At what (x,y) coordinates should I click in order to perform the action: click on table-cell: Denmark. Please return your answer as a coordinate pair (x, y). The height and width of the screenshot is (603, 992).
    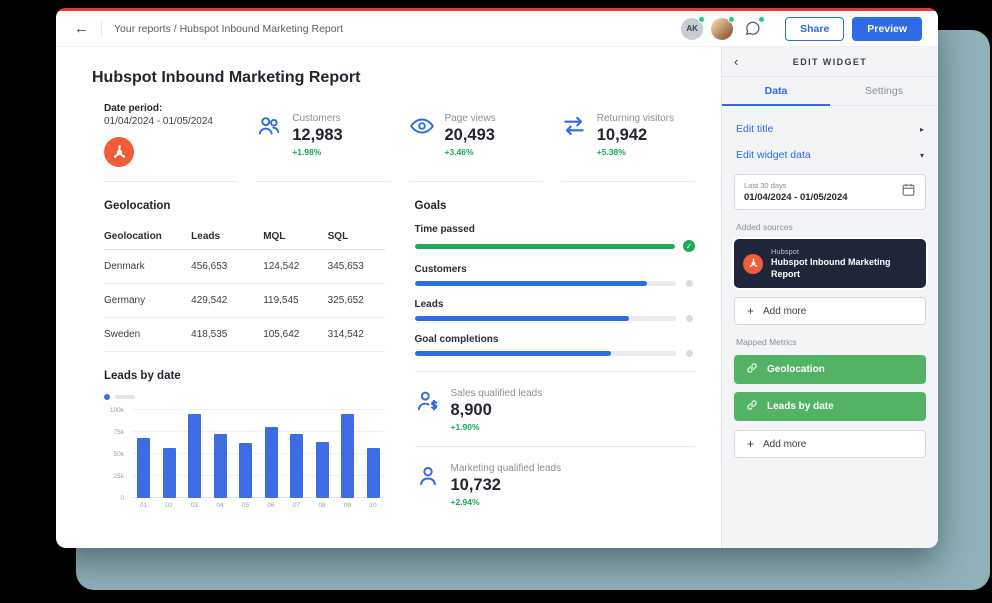
    Looking at the image, I should click on (124, 266).